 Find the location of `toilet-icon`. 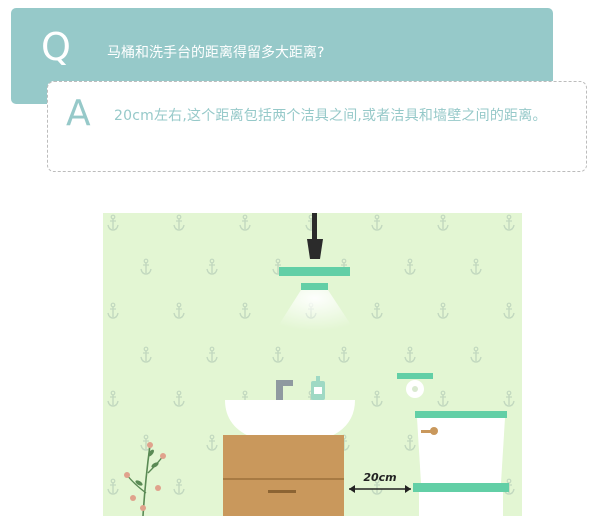

toilet-icon is located at coordinates (461, 463).